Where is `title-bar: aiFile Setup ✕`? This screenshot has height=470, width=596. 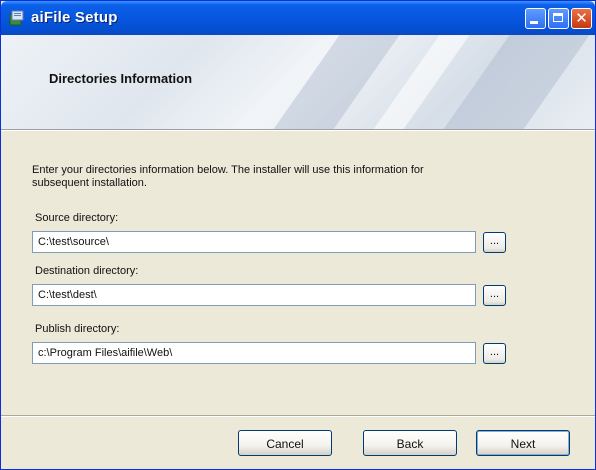 title-bar: aiFile Setup ✕ is located at coordinates (298, 18).